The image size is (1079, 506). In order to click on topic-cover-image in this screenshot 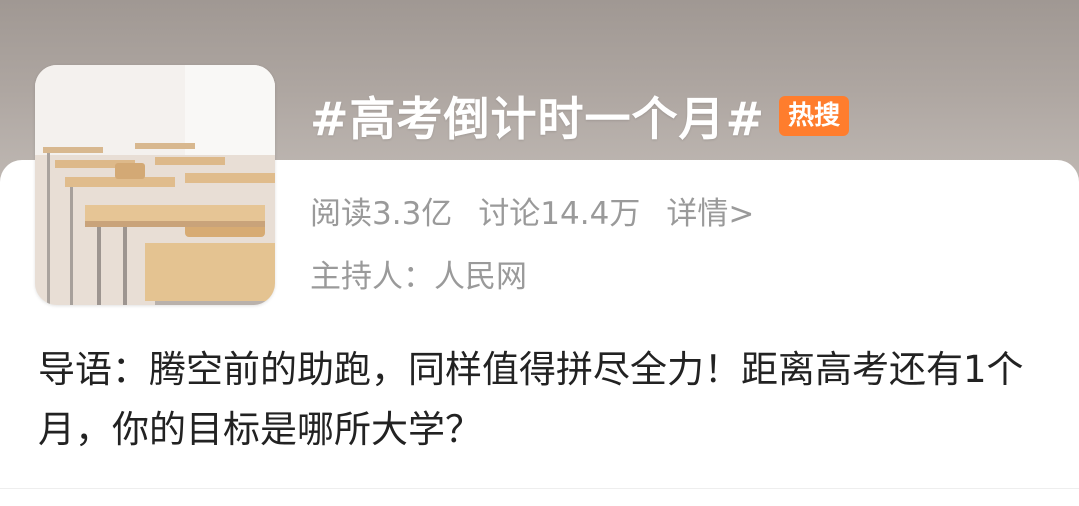, I will do `click(155, 185)`.